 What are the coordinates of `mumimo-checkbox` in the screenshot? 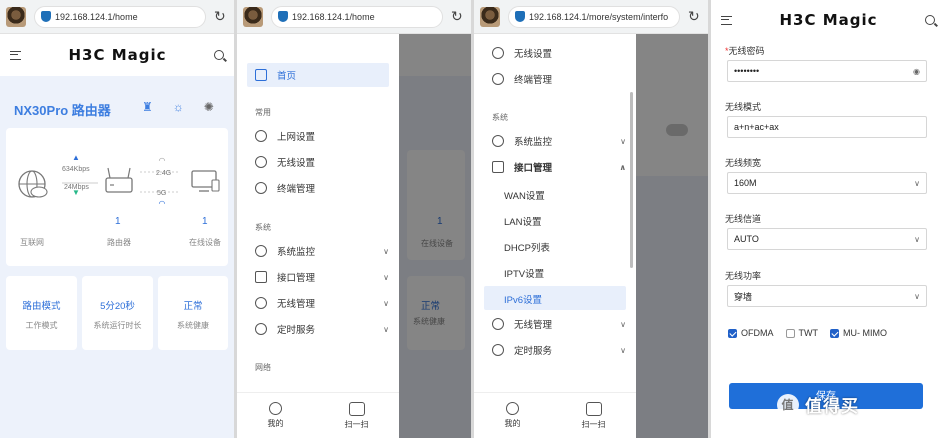 It's located at (834, 334).